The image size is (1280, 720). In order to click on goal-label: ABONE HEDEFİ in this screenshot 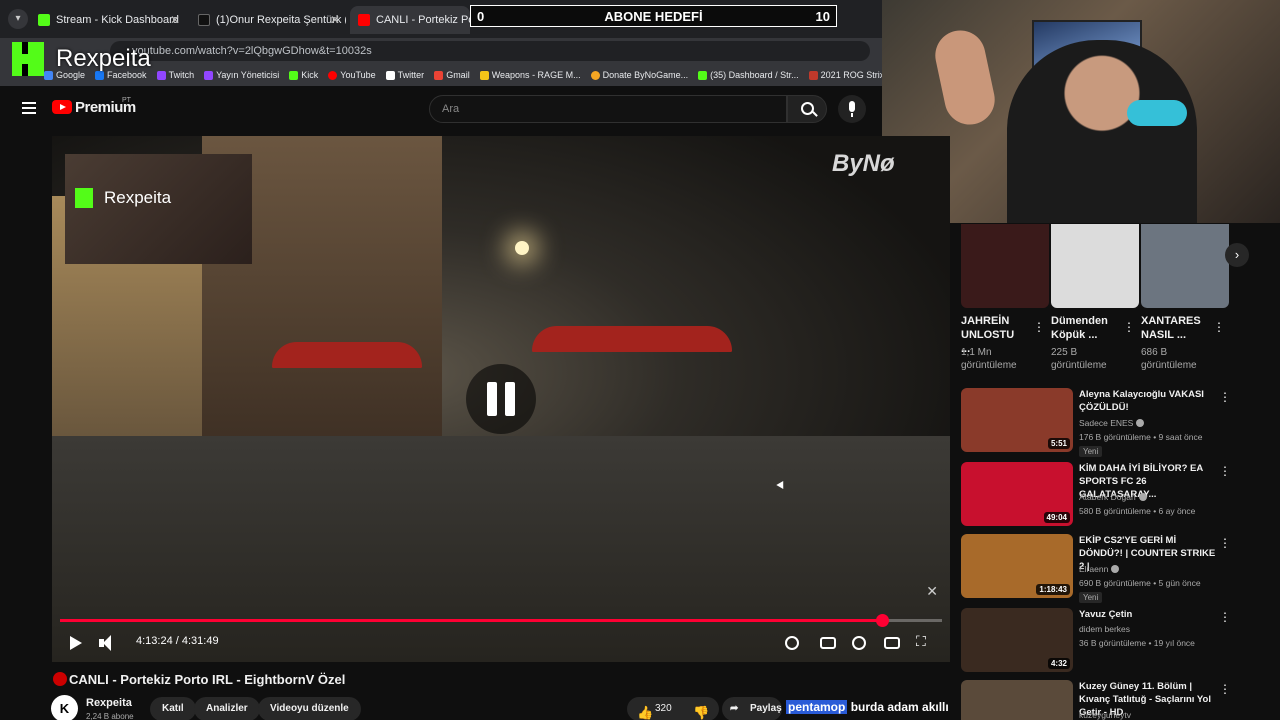, I will do `click(653, 16)`.